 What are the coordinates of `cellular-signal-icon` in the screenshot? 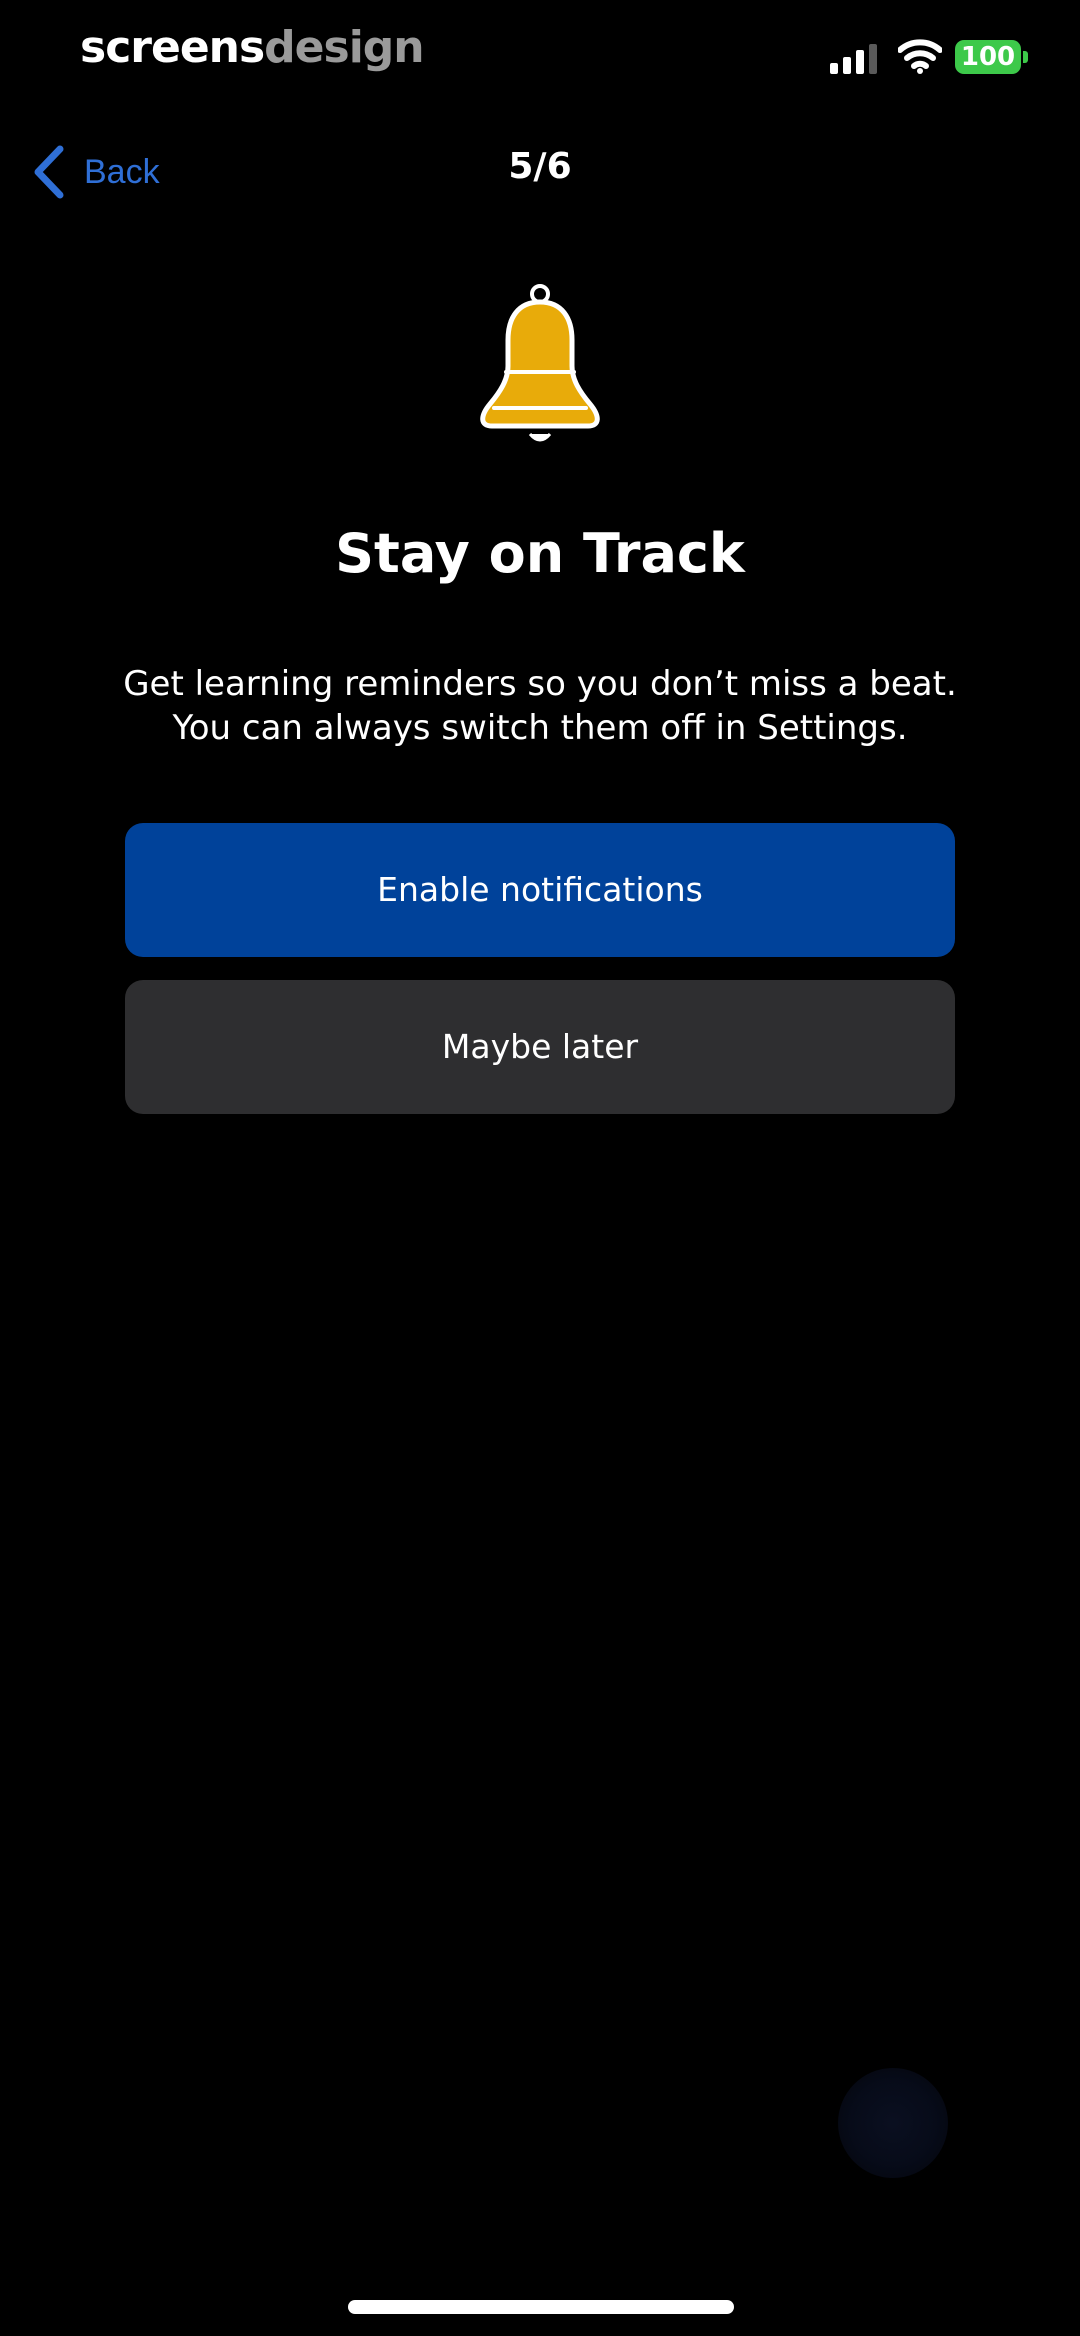 It's located at (853, 59).